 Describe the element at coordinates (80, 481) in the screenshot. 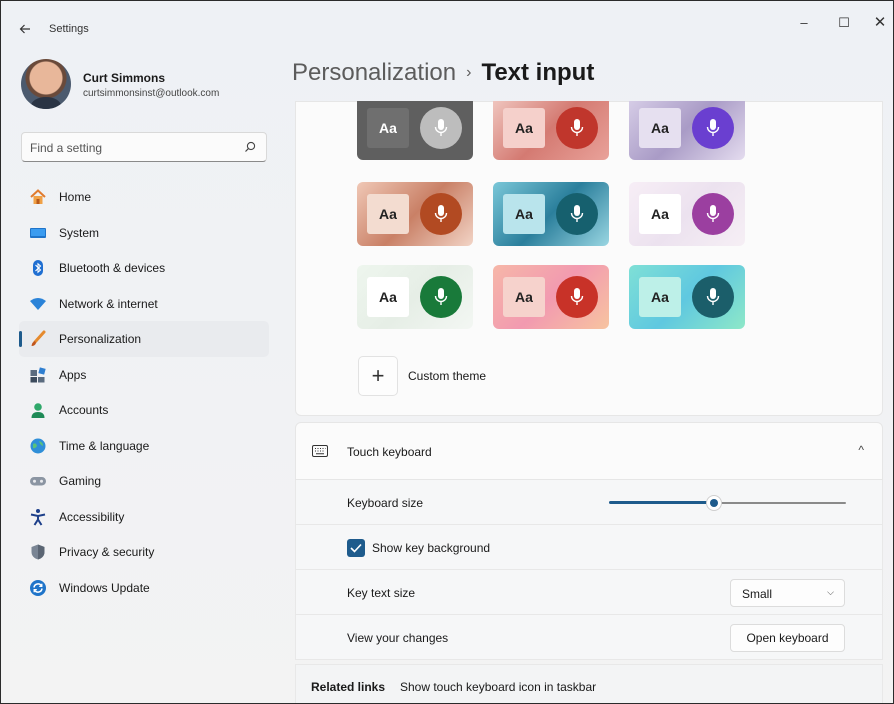

I see `sidebar-item-label: Gaming` at that location.